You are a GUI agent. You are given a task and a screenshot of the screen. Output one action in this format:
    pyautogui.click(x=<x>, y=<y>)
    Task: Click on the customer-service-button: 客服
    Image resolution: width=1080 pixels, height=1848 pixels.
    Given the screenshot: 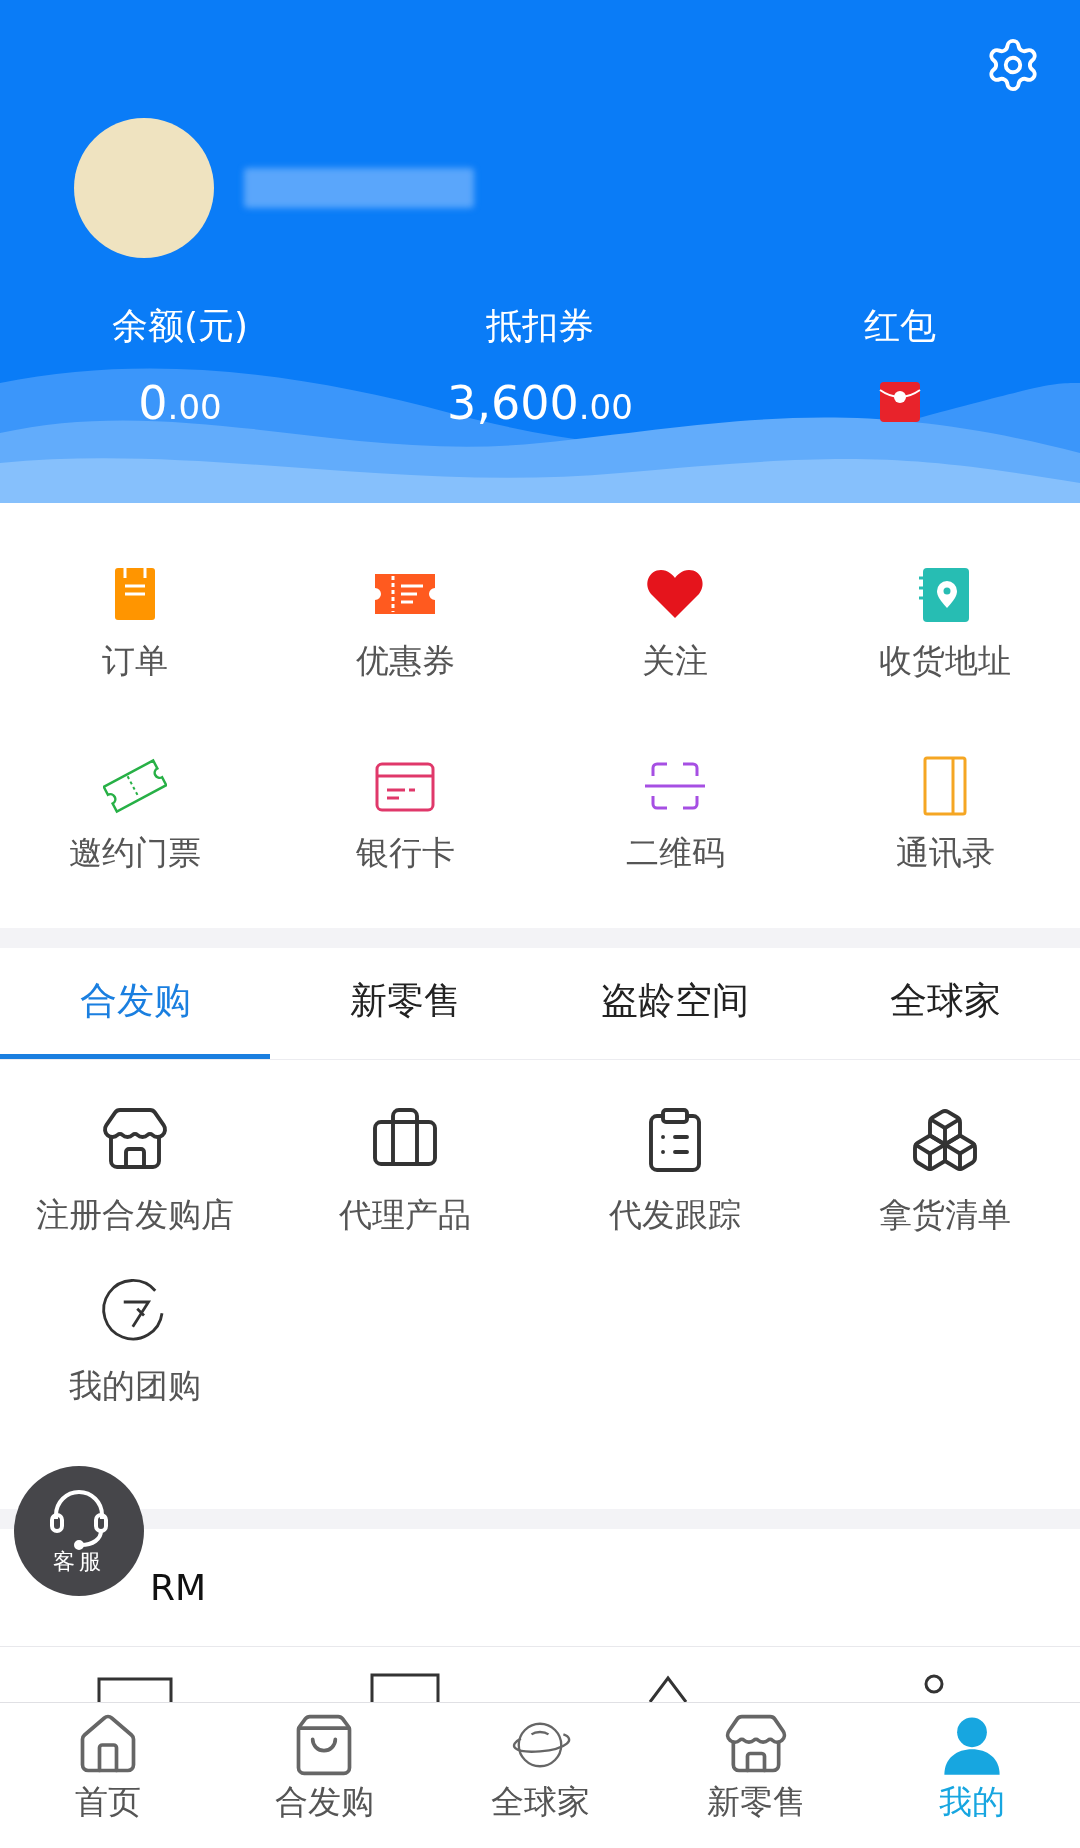 What is the action you would take?
    pyautogui.click(x=79, y=1531)
    